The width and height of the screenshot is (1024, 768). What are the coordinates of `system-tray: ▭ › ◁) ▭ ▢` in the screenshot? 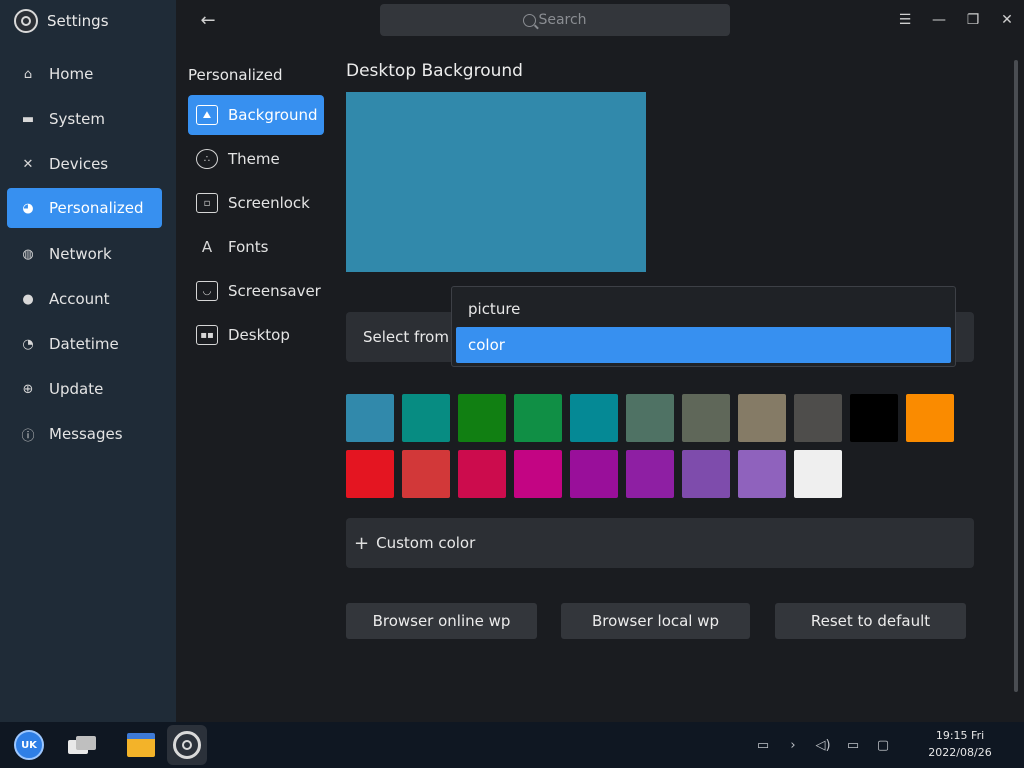 It's located at (823, 745).